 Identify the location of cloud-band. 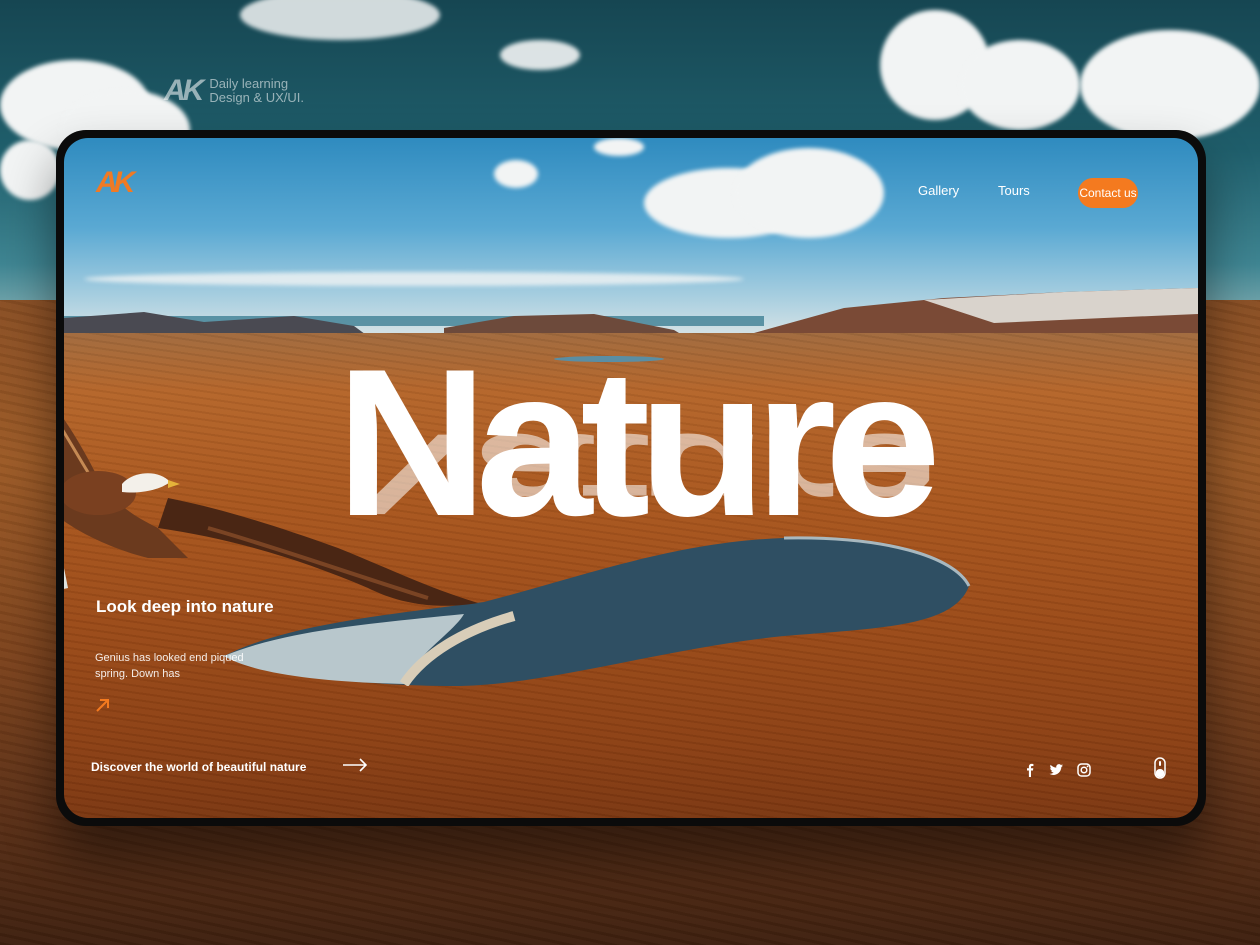
(414, 279).